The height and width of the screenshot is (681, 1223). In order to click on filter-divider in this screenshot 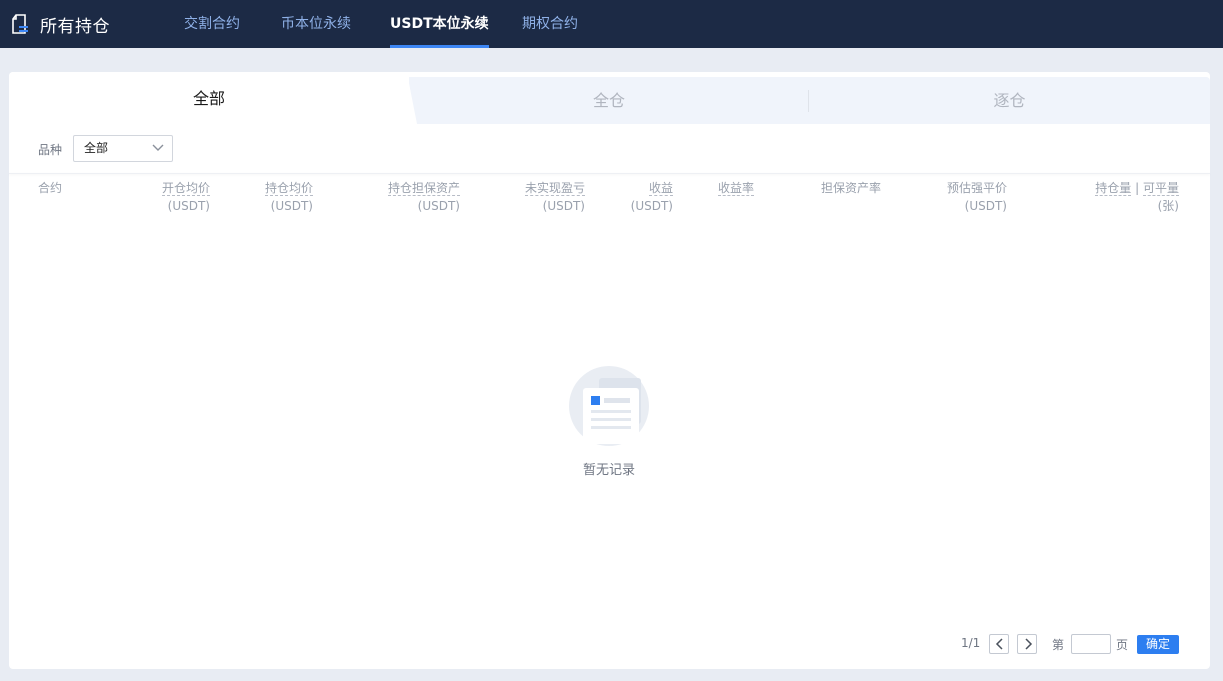, I will do `click(609, 173)`.